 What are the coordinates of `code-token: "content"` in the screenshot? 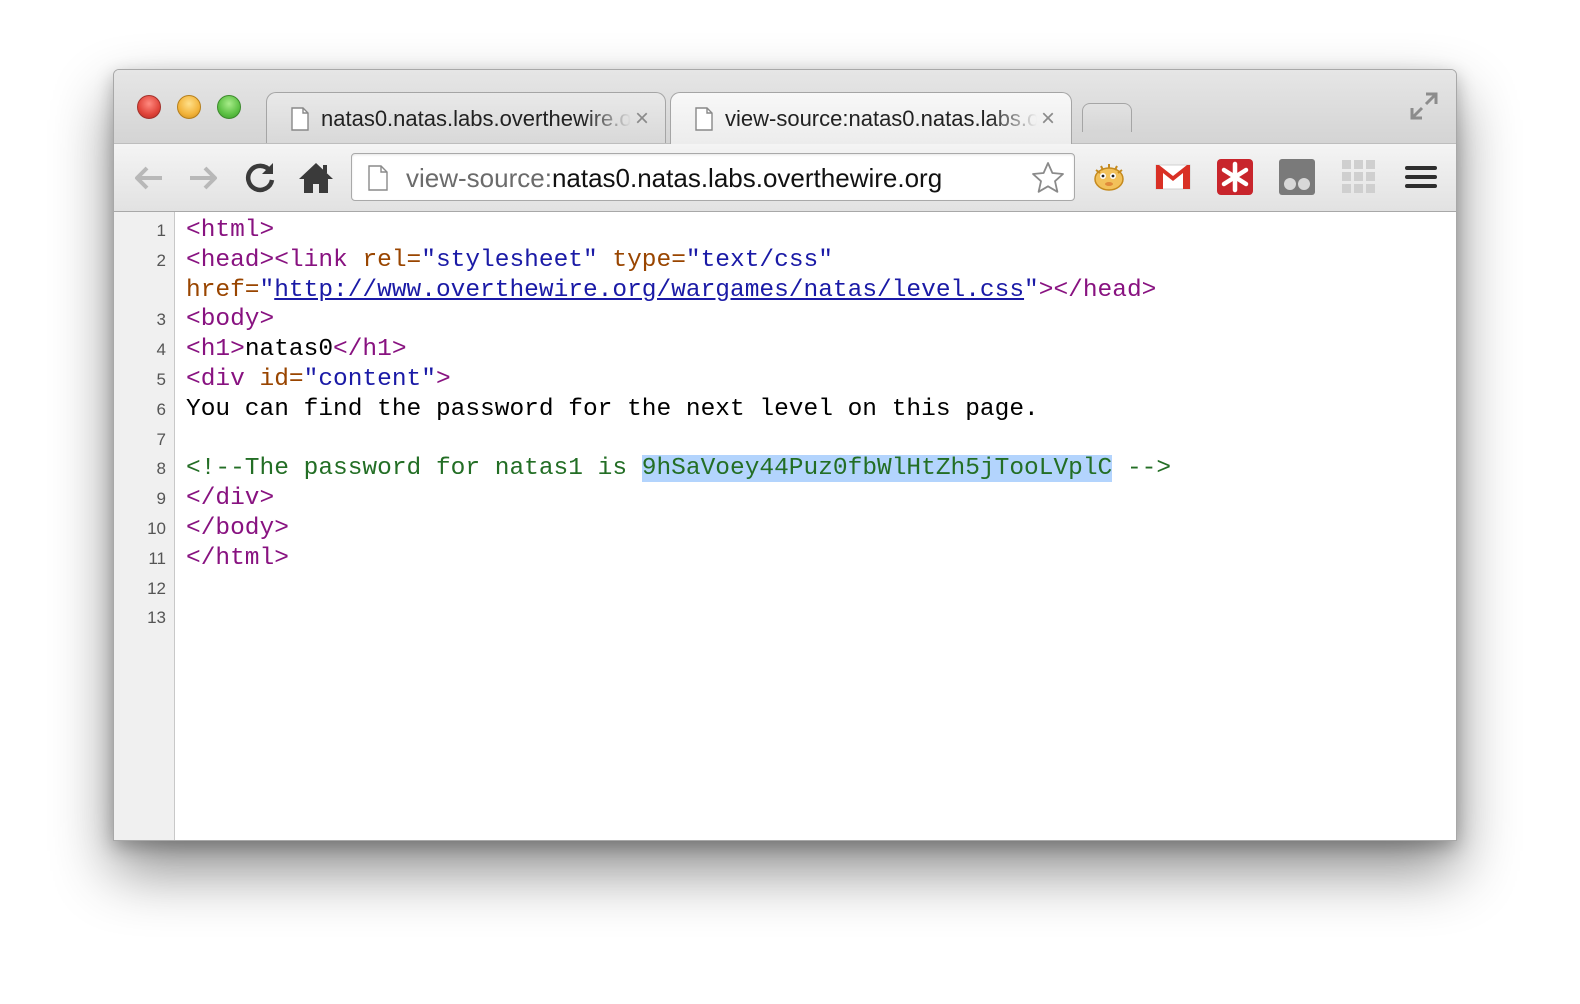 It's located at (369, 379).